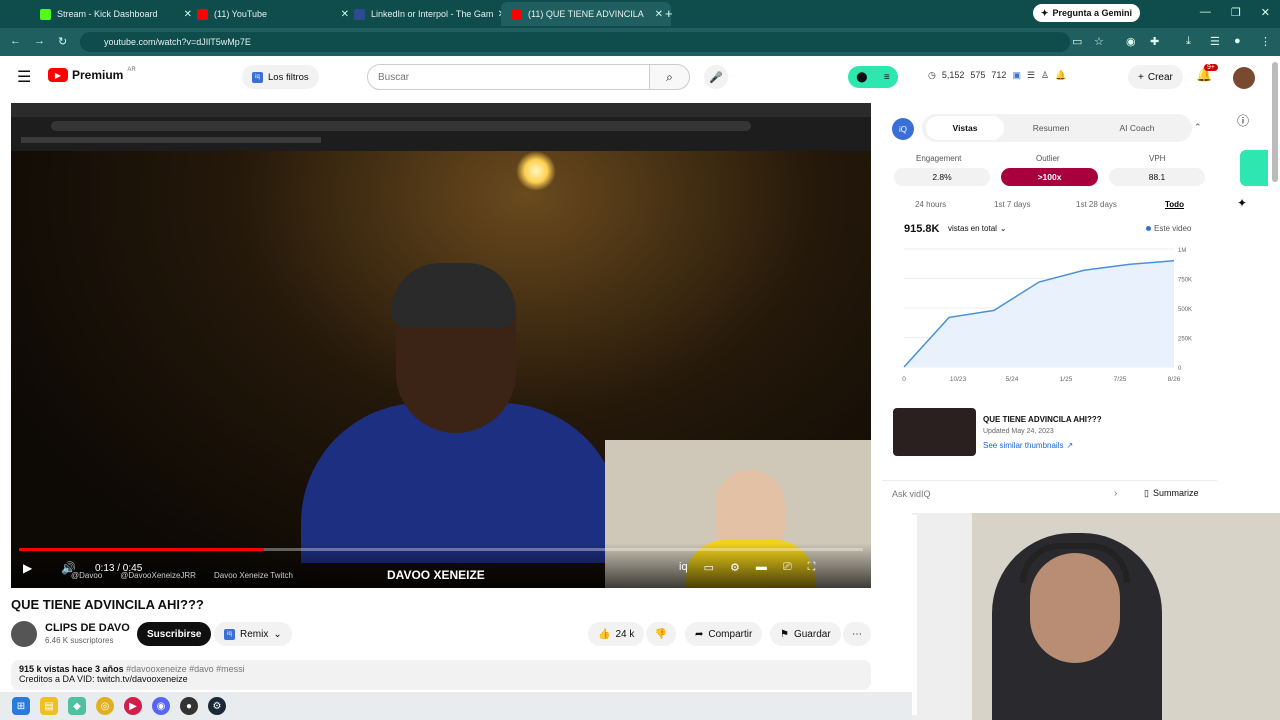 The height and width of the screenshot is (720, 1280). What do you see at coordinates (977, 228) in the screenshot?
I see `views-dropdown: vistas en total ⌄` at bounding box center [977, 228].